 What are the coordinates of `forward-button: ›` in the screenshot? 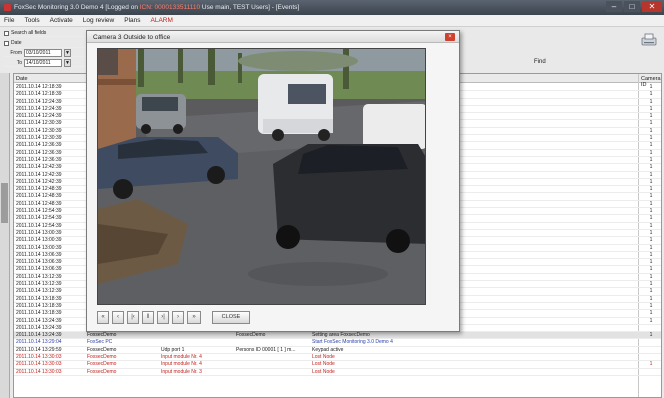 It's located at (178, 317).